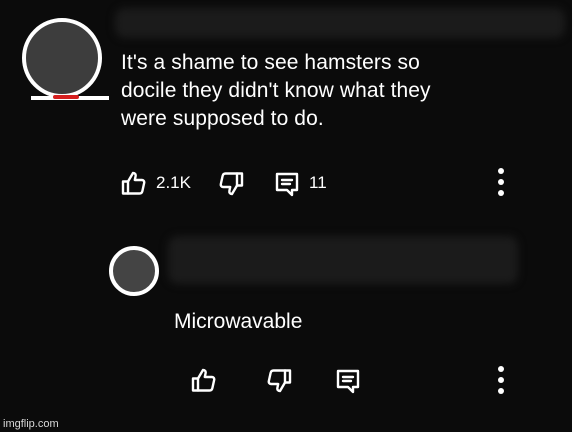 This screenshot has height=435, width=574. Describe the element at coordinates (343, 260) in the screenshot. I see `redacted-reply-username` at that location.